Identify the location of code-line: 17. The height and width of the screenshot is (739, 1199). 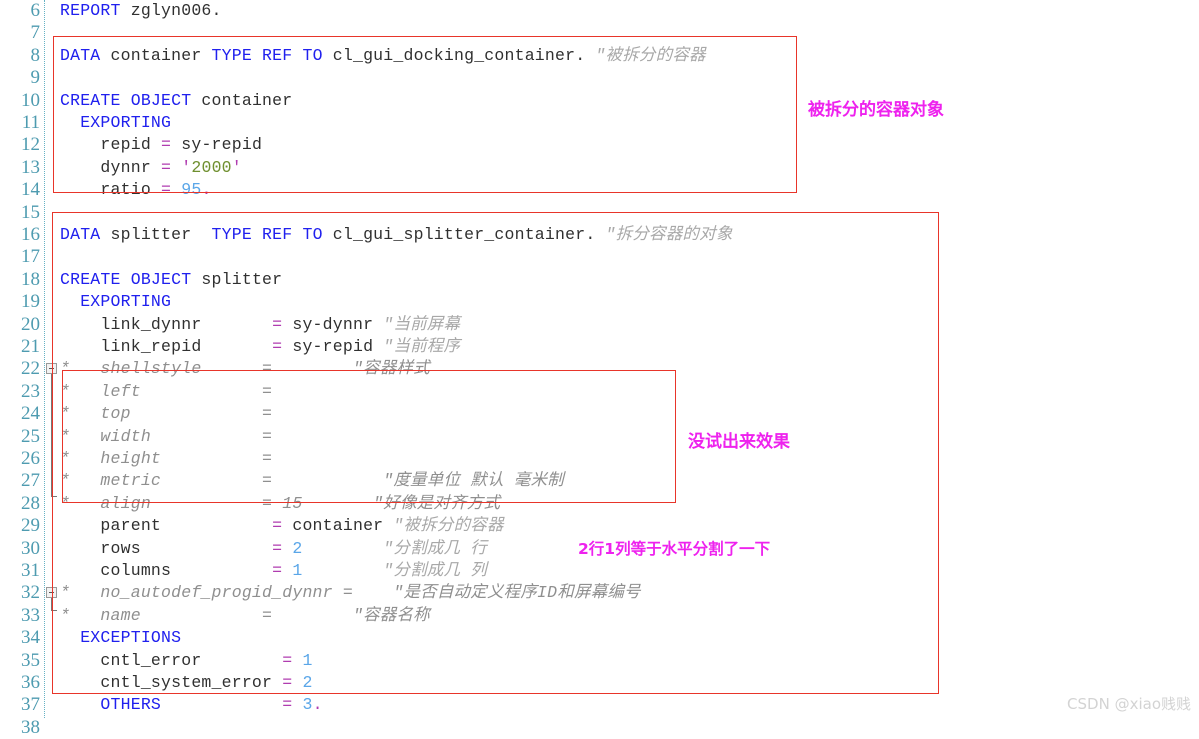
(599, 257).